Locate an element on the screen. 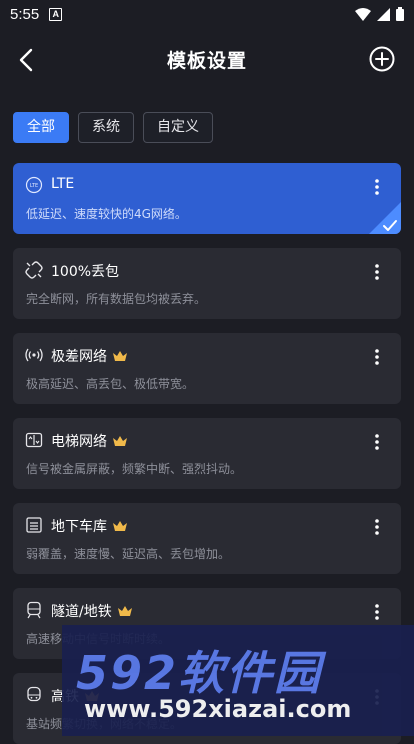 The height and width of the screenshot is (744, 414). template-desc: 弱覆盖，速度慢、延迟高、丢包增加。 is located at coordinates (128, 554).